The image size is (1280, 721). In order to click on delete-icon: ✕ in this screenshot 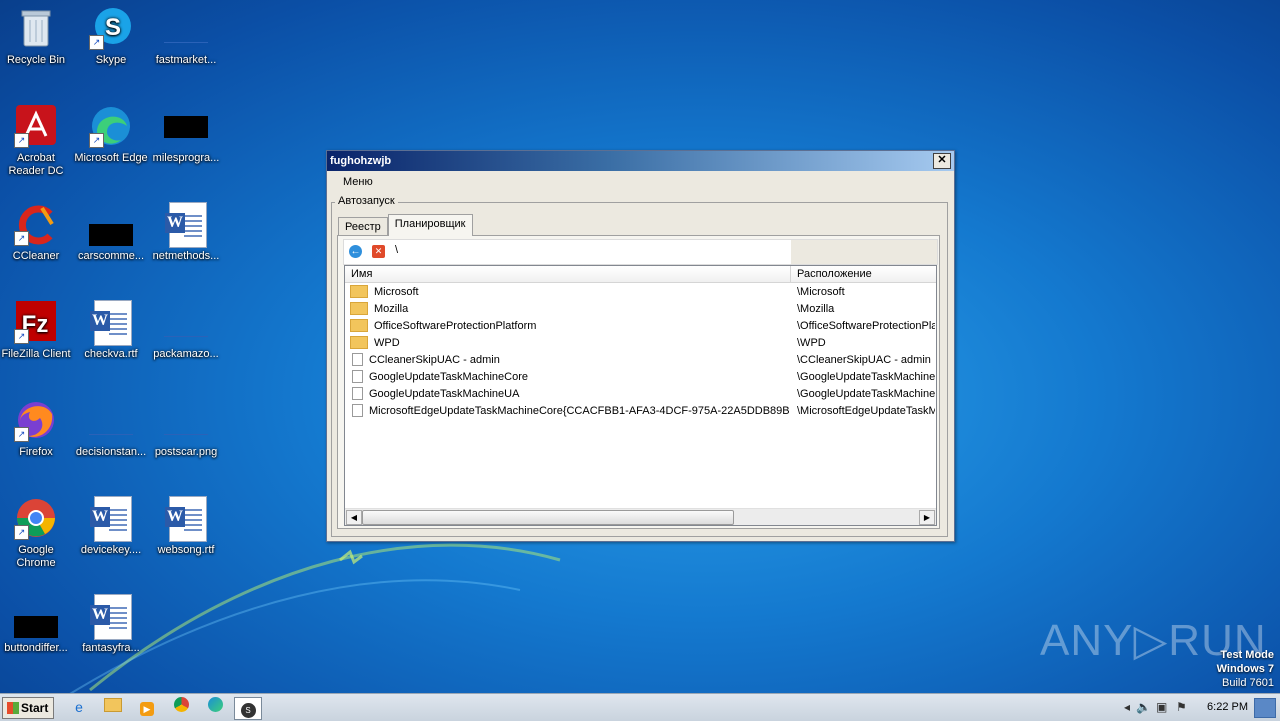, I will do `click(378, 251)`.